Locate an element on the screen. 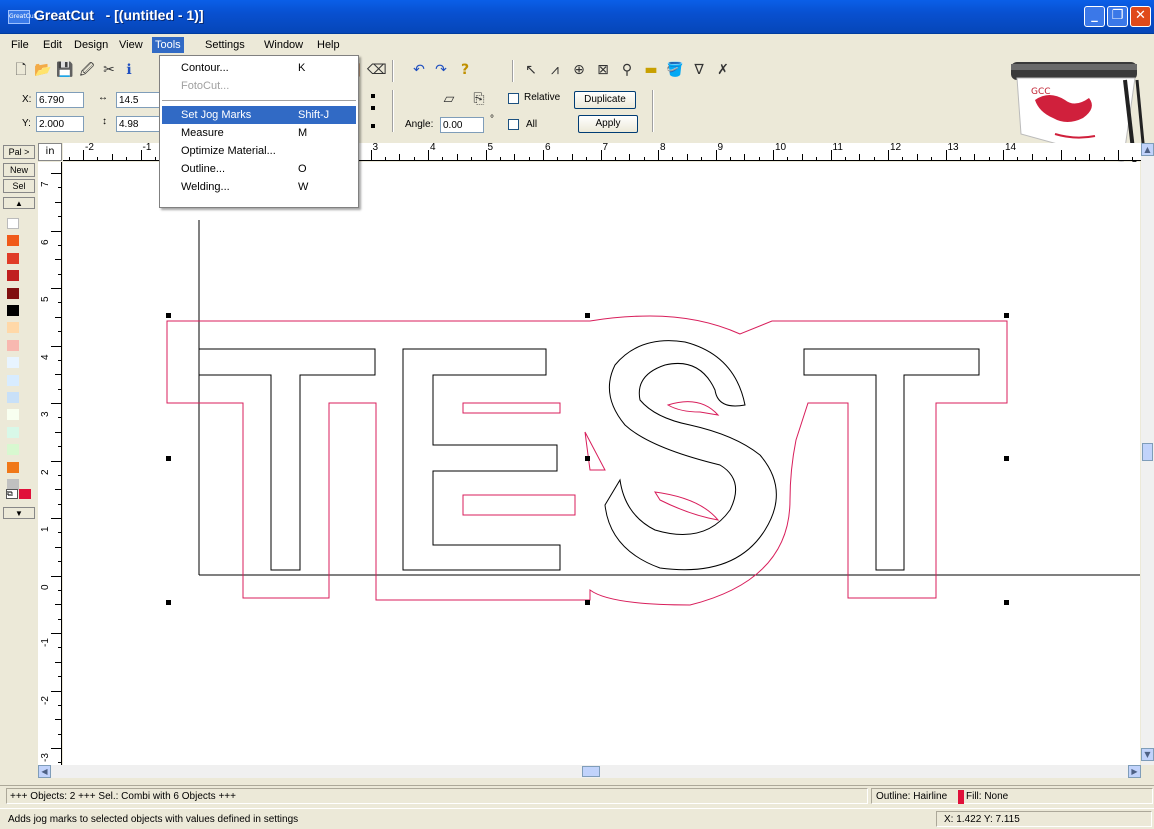 The height and width of the screenshot is (829, 1154). contour-tool-icon: ∇ is located at coordinates (699, 70).